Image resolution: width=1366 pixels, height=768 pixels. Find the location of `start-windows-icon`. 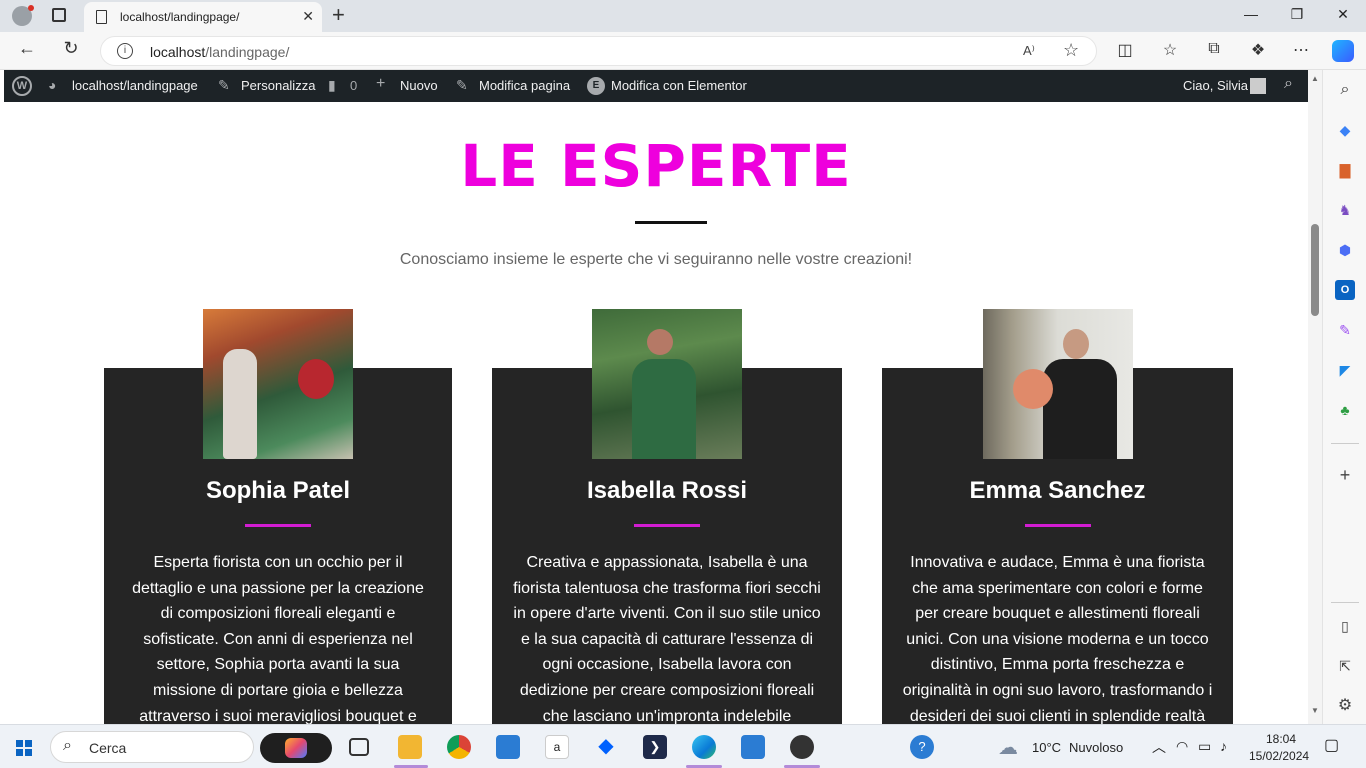

start-windows-icon is located at coordinates (24, 748).